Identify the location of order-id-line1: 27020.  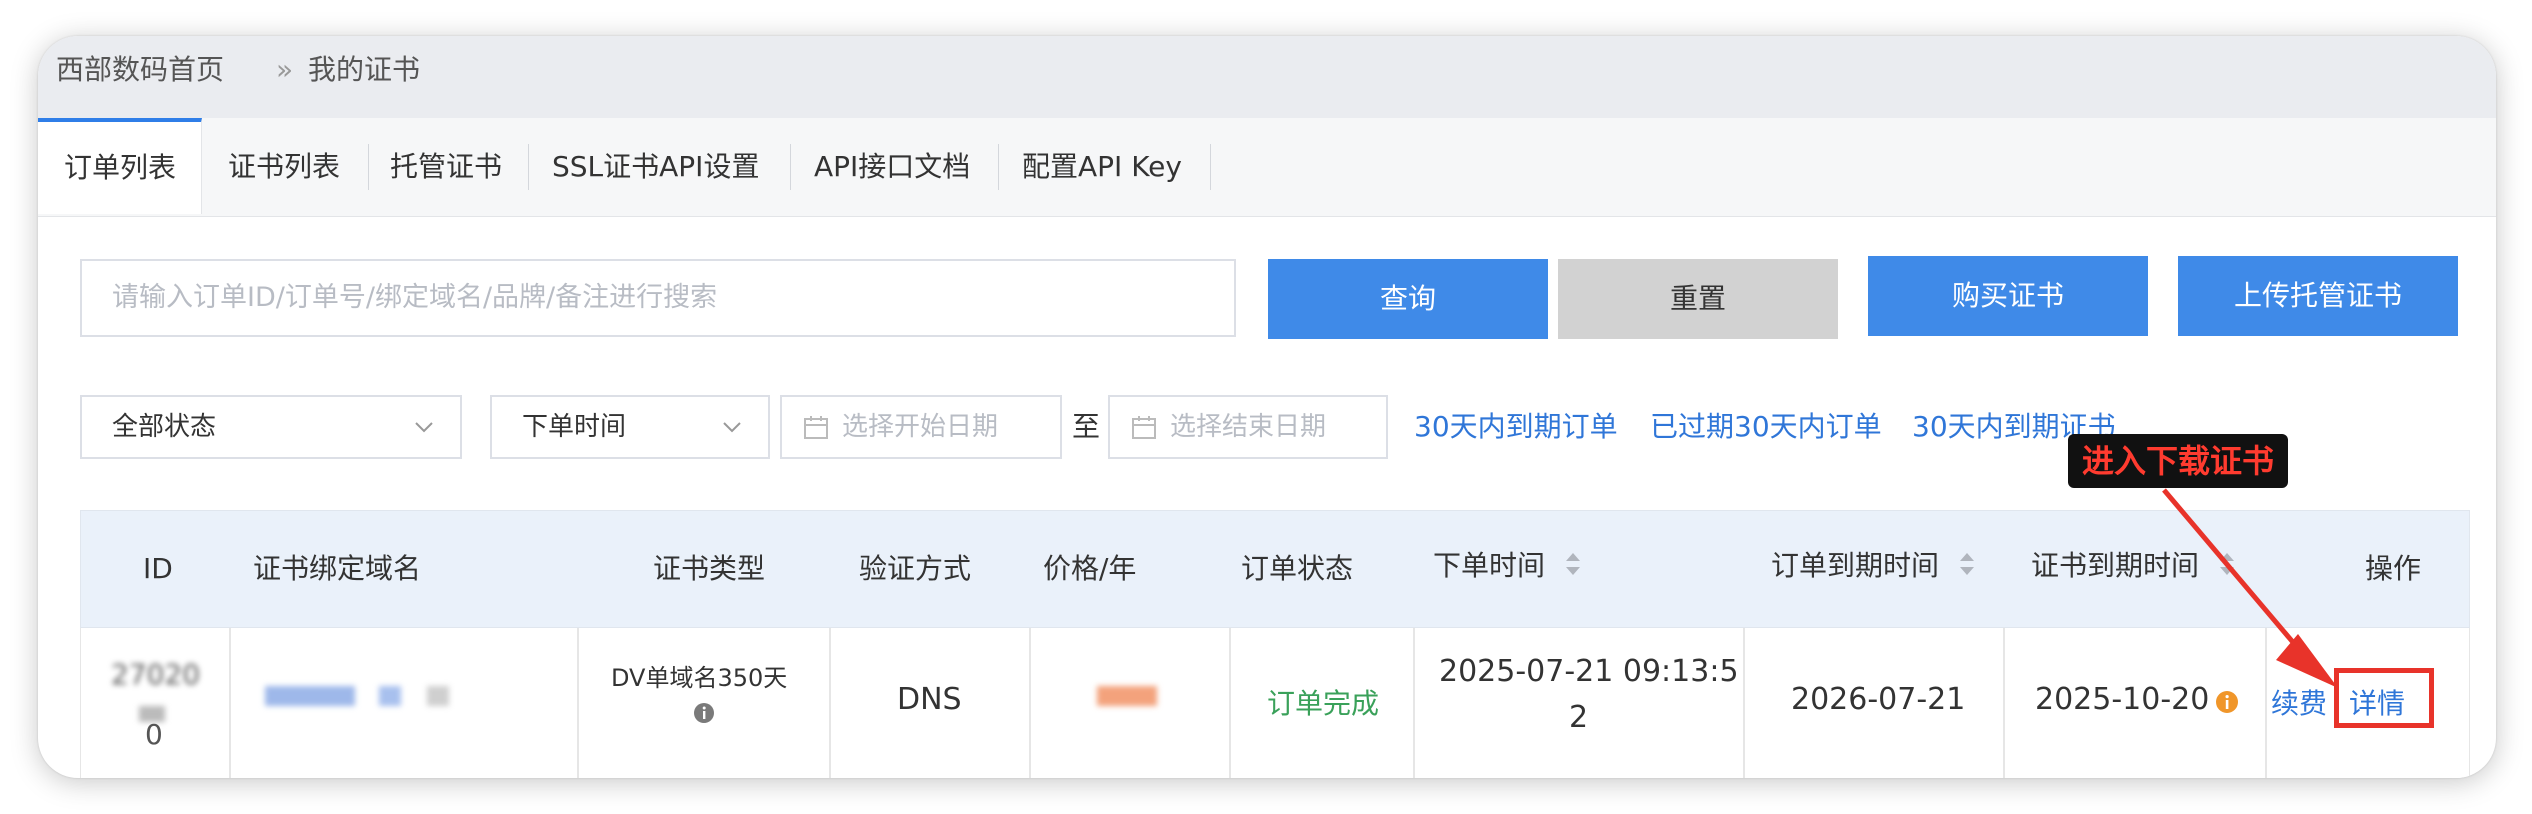
(156, 674).